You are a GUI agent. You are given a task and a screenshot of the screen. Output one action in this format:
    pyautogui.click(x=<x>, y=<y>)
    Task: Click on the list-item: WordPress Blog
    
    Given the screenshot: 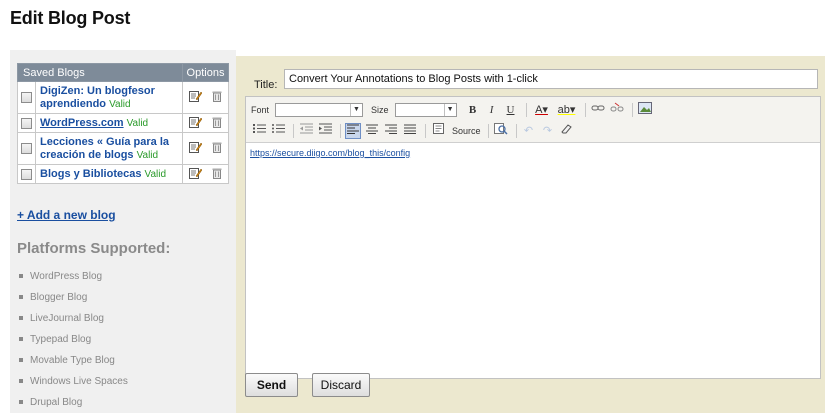 What is the action you would take?
    pyautogui.click(x=73, y=280)
    